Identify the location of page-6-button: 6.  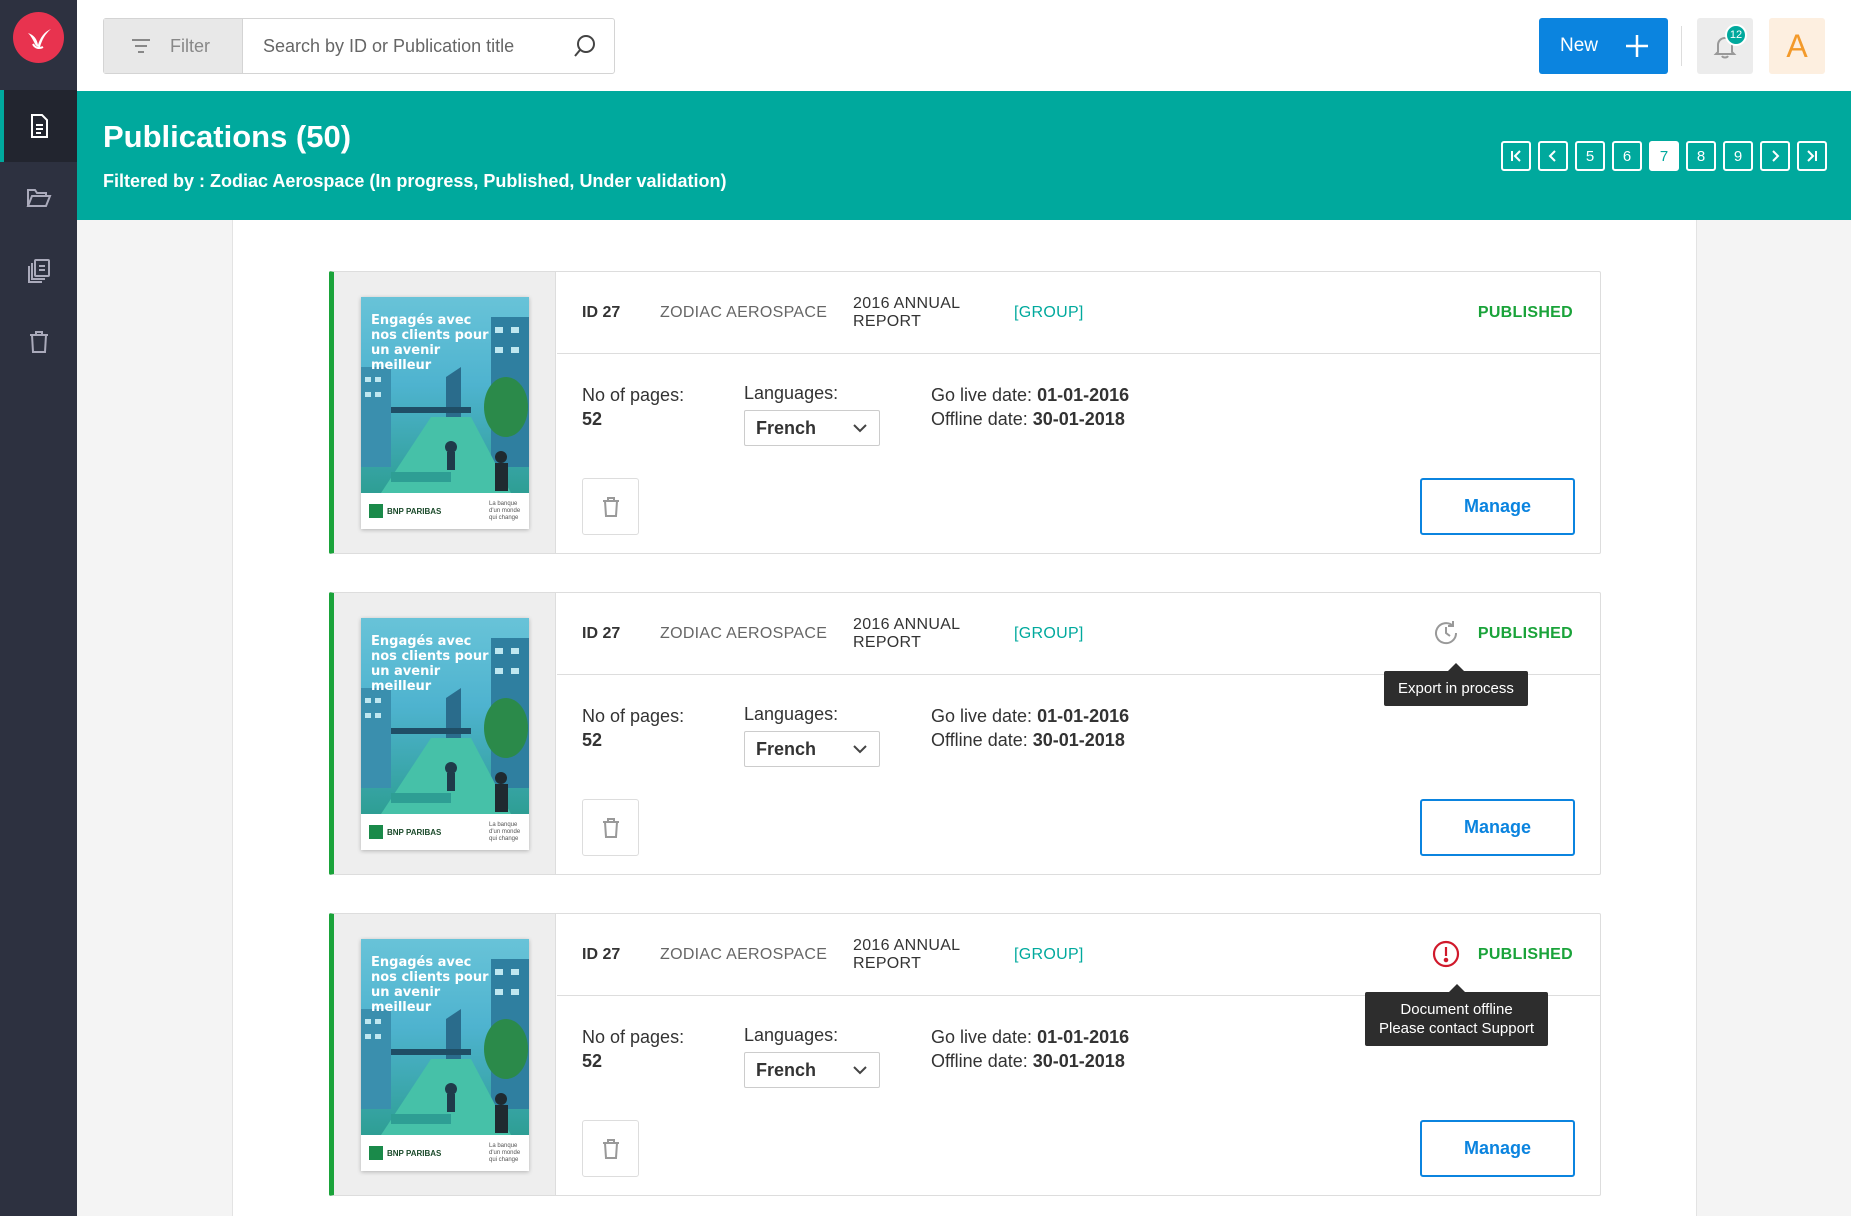
(1627, 156).